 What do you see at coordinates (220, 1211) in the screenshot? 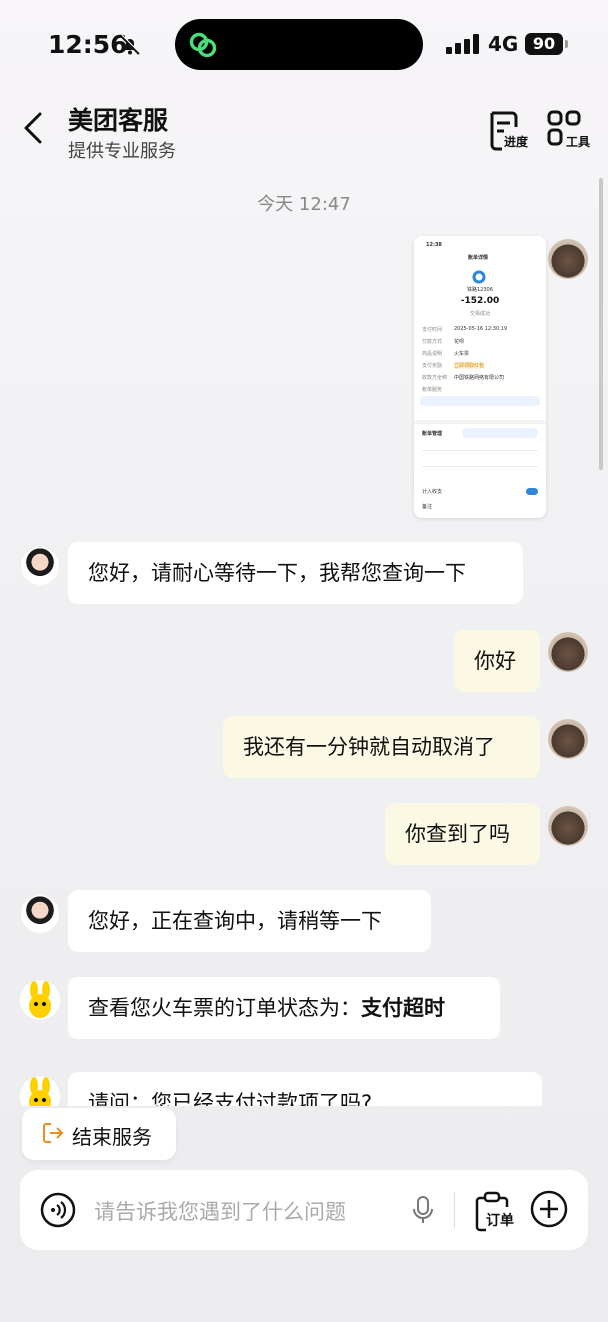
I see `message-input: 请告诉我您遇到了什么问题` at bounding box center [220, 1211].